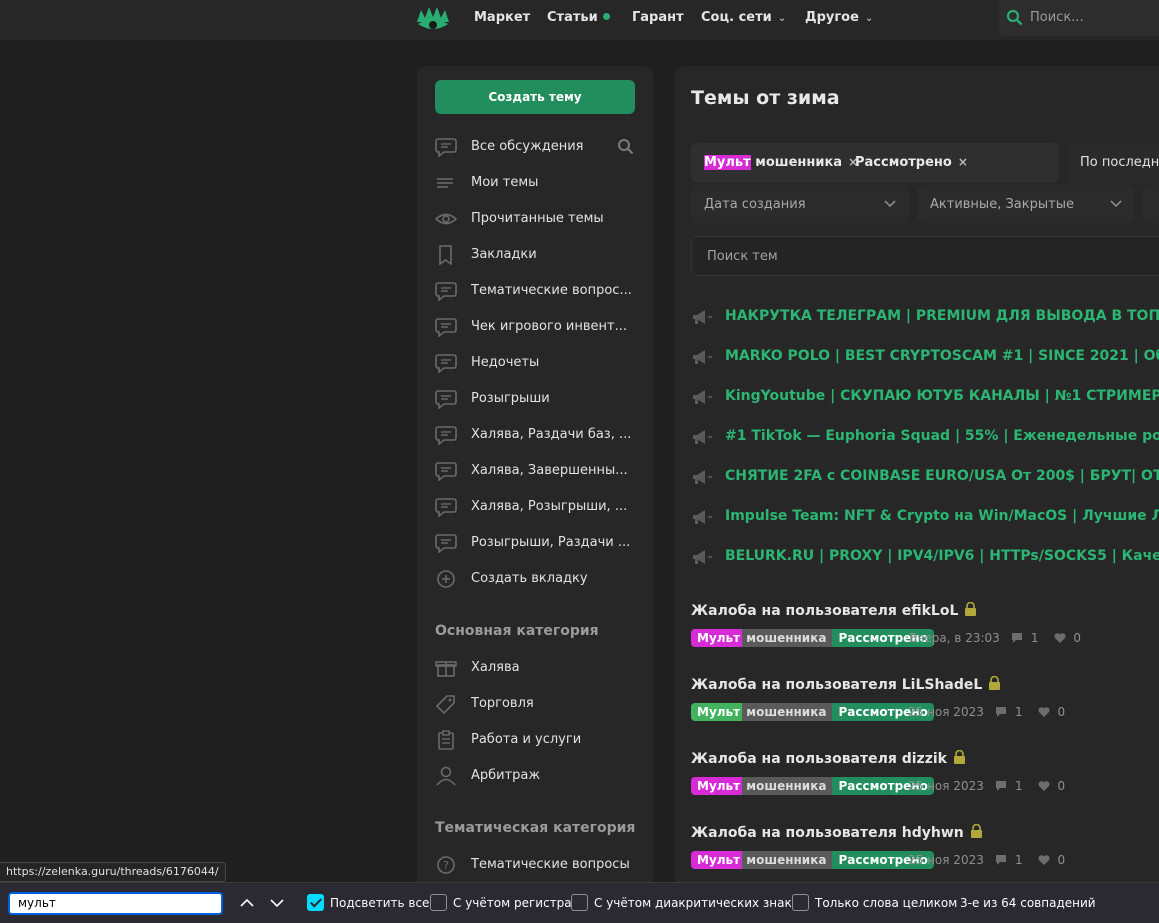  Describe the element at coordinates (535, 255) in the screenshot. I see `sidebar-item-bookmarks: Закладки` at that location.